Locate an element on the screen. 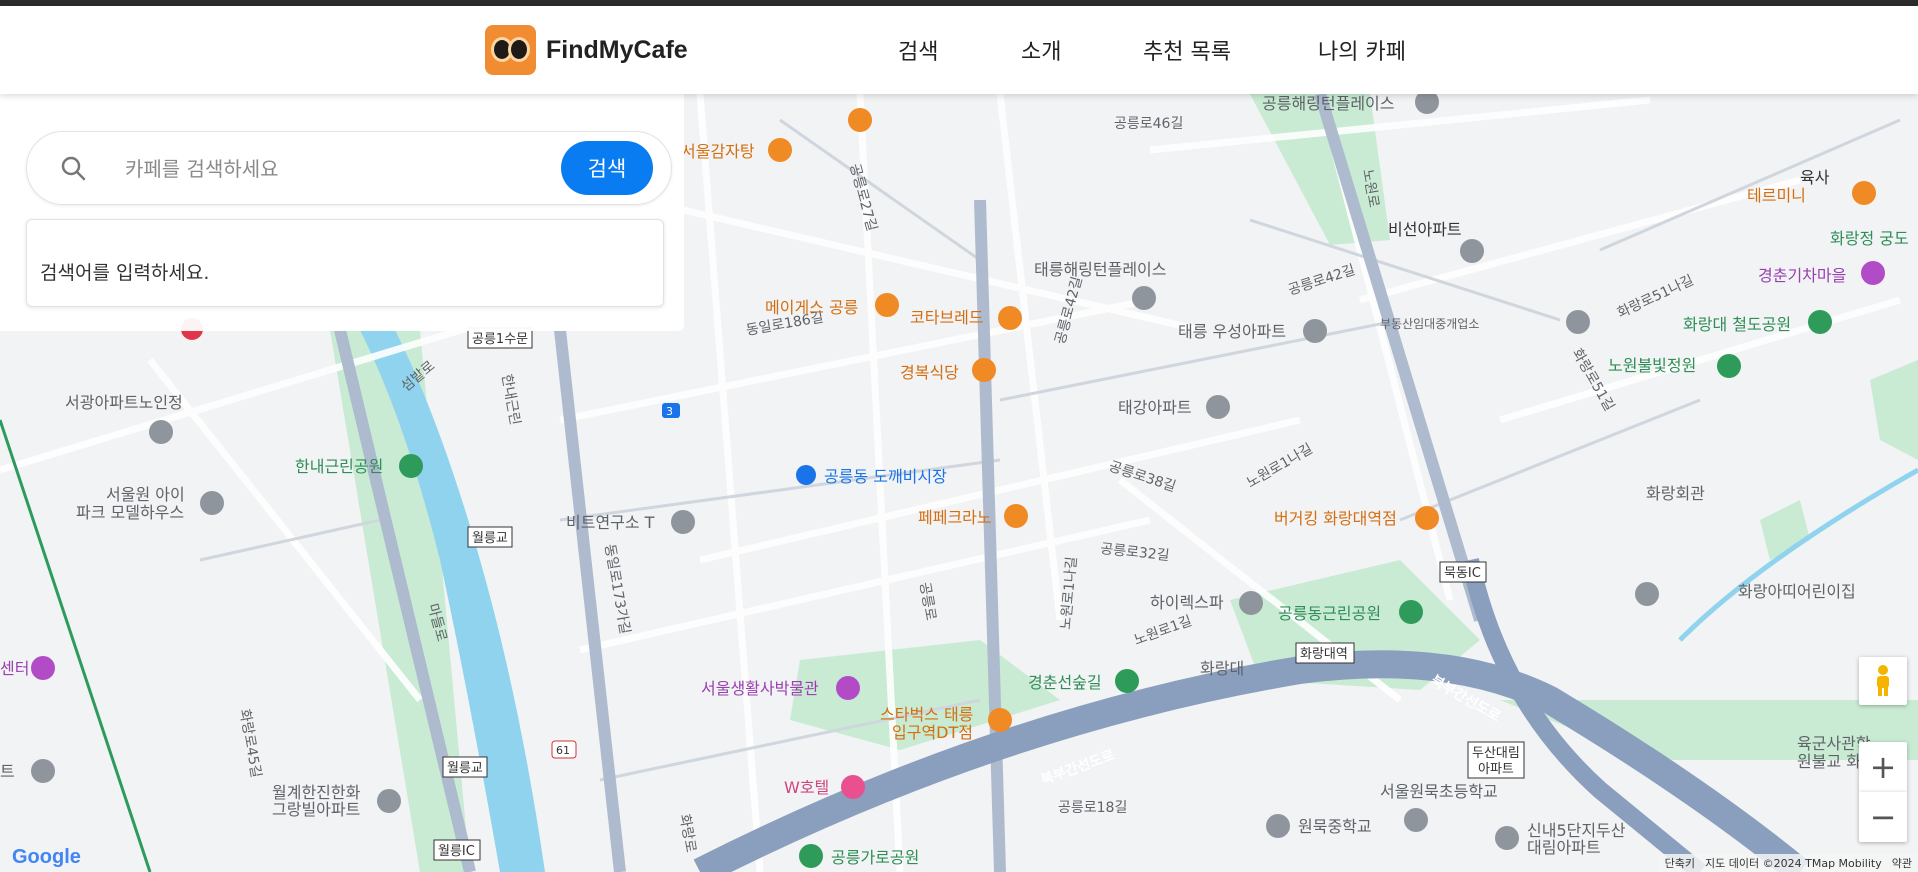 Image resolution: width=1918 pixels, height=872 pixels. search-bar: 검색 is located at coordinates (349, 168).